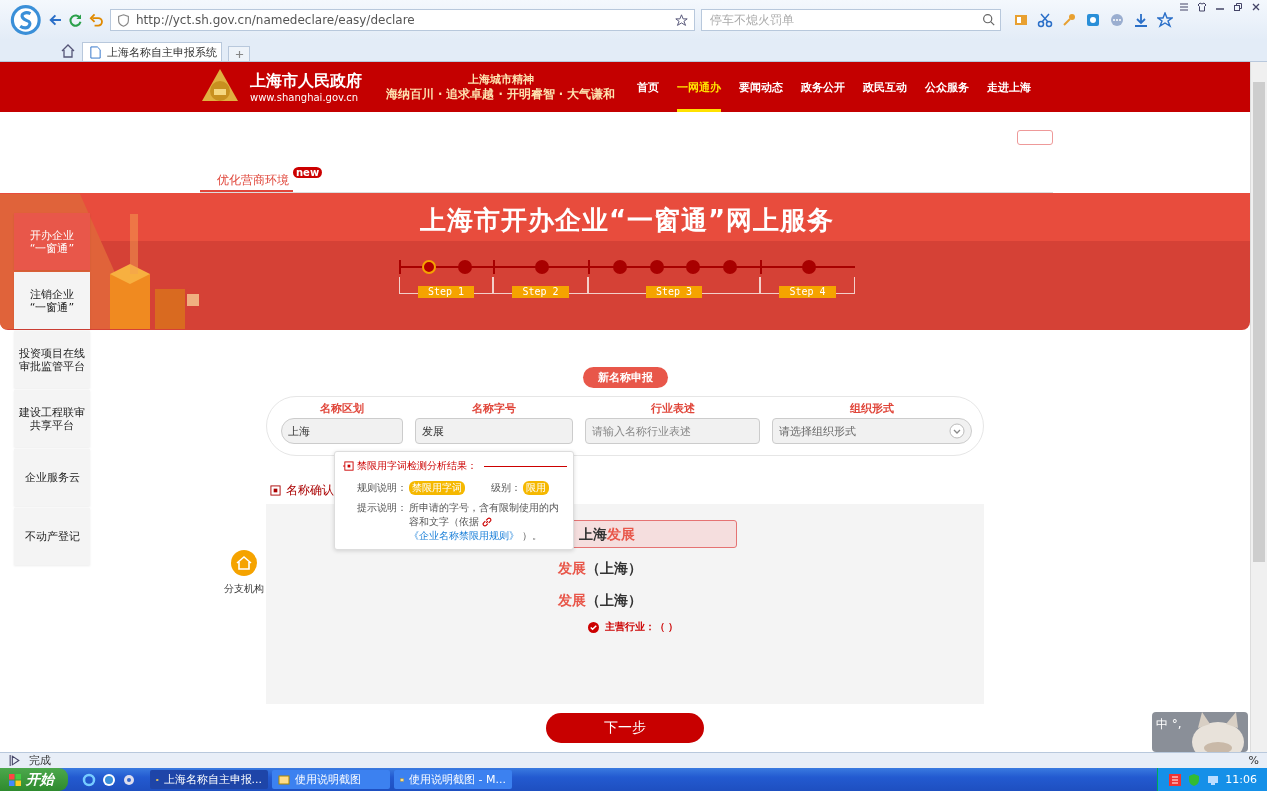 This screenshot has width=1267, height=791. I want to click on input-method-icon, so click(1175, 779).